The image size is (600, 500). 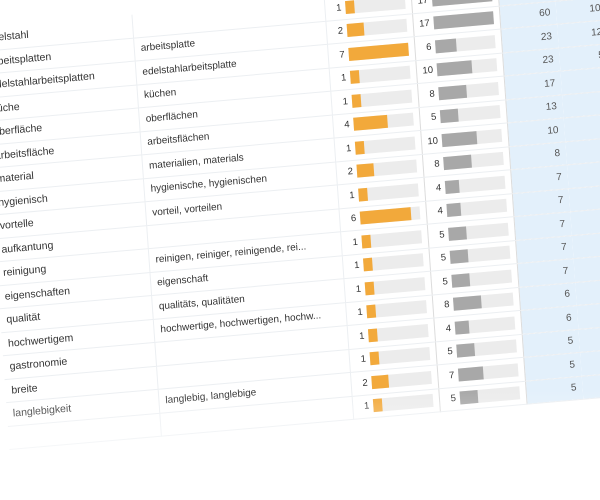 I want to click on count1-value: 6, so click(x=353, y=219).